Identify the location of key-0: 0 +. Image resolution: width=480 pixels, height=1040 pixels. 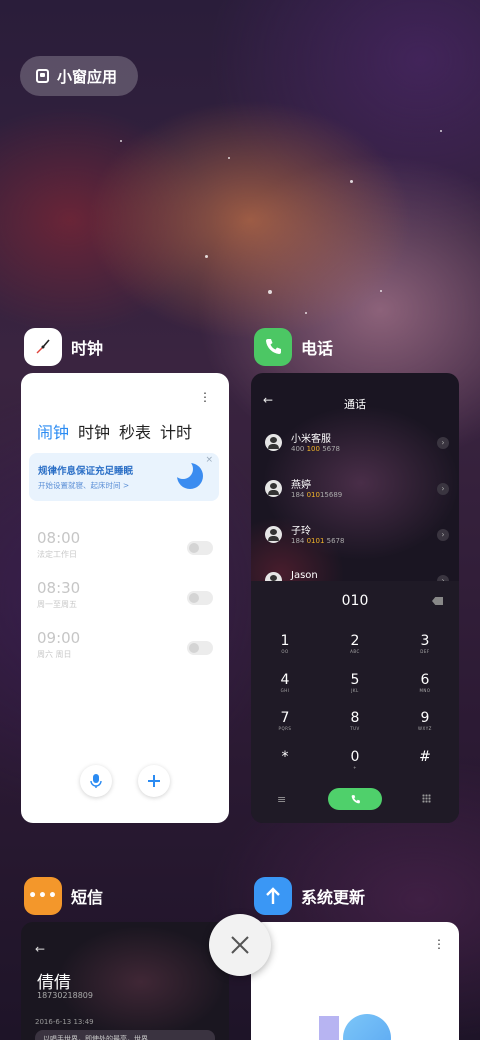
(355, 760).